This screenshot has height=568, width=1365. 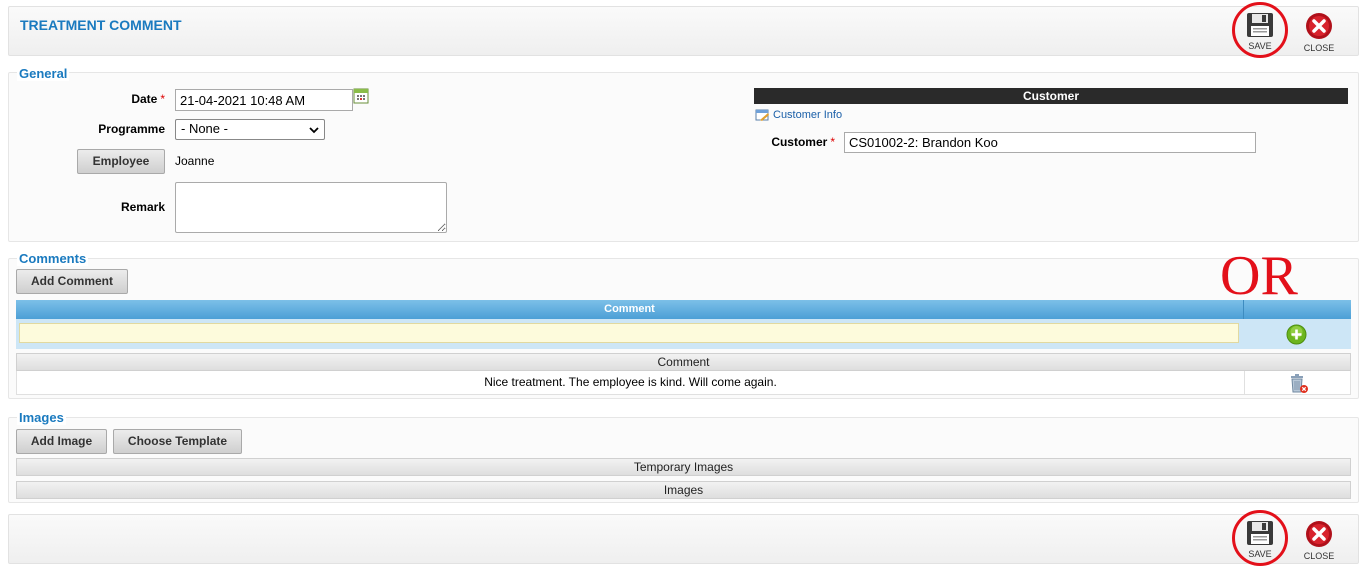 What do you see at coordinates (762, 115) in the screenshot?
I see `customer-info-icon` at bounding box center [762, 115].